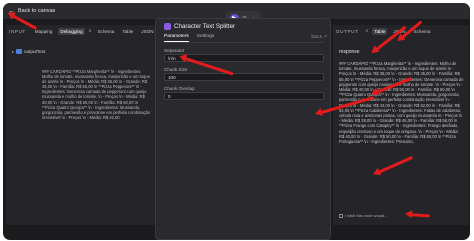 The width and height of the screenshot is (474, 241). What do you see at coordinates (244, 96) in the screenshot?
I see `chunk-overlap-input: 0` at bounding box center [244, 96].